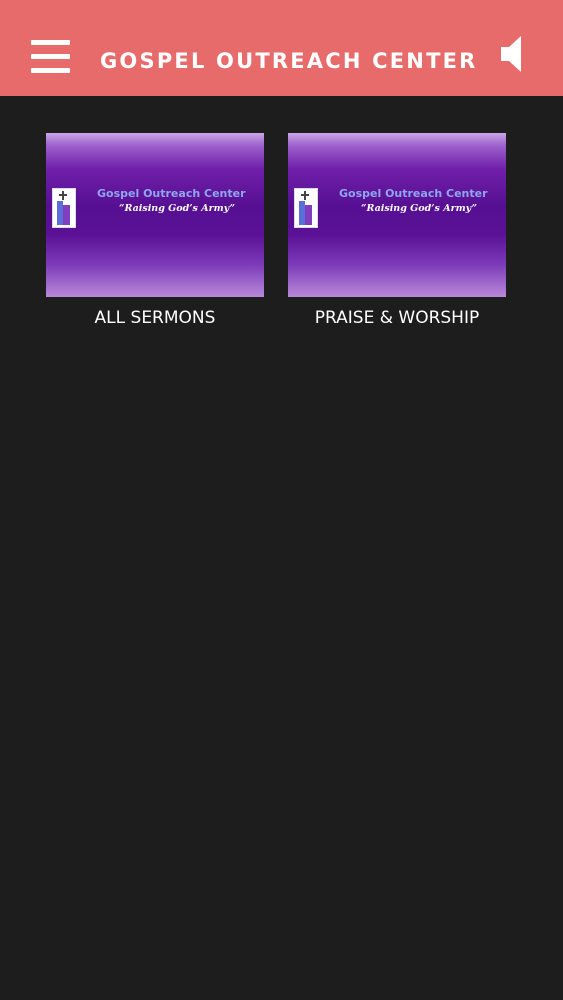 Image resolution: width=563 pixels, height=1000 pixels. What do you see at coordinates (397, 318) in the screenshot?
I see `tile-label: PRAISE & WORSHIP` at bounding box center [397, 318].